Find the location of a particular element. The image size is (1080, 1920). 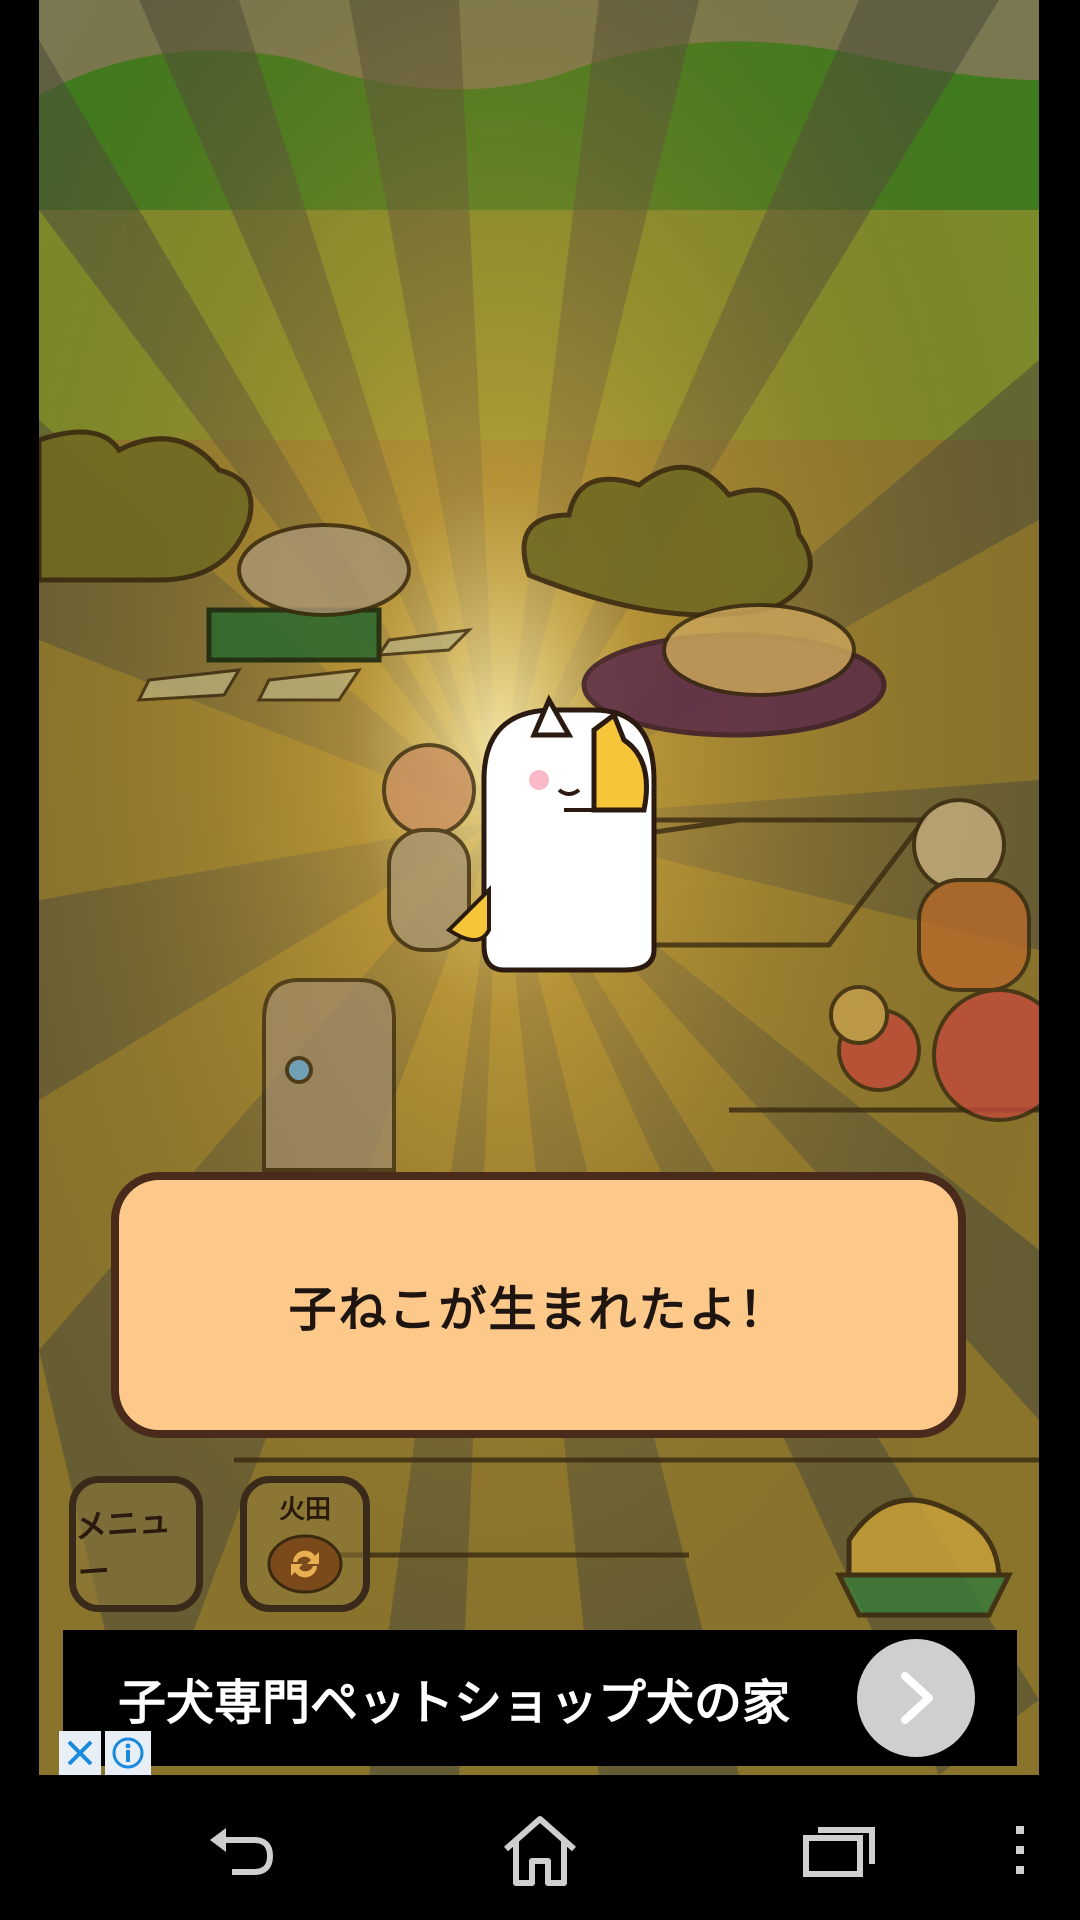

home-icon is located at coordinates (540, 1851).